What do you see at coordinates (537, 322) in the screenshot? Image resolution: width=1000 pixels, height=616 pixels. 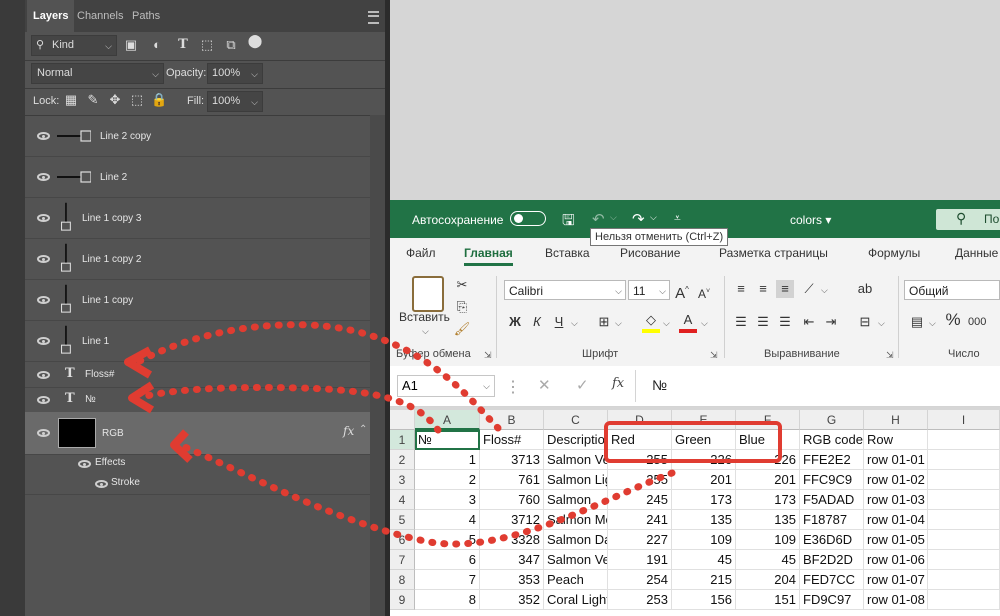 I see `italic-button: К` at bounding box center [537, 322].